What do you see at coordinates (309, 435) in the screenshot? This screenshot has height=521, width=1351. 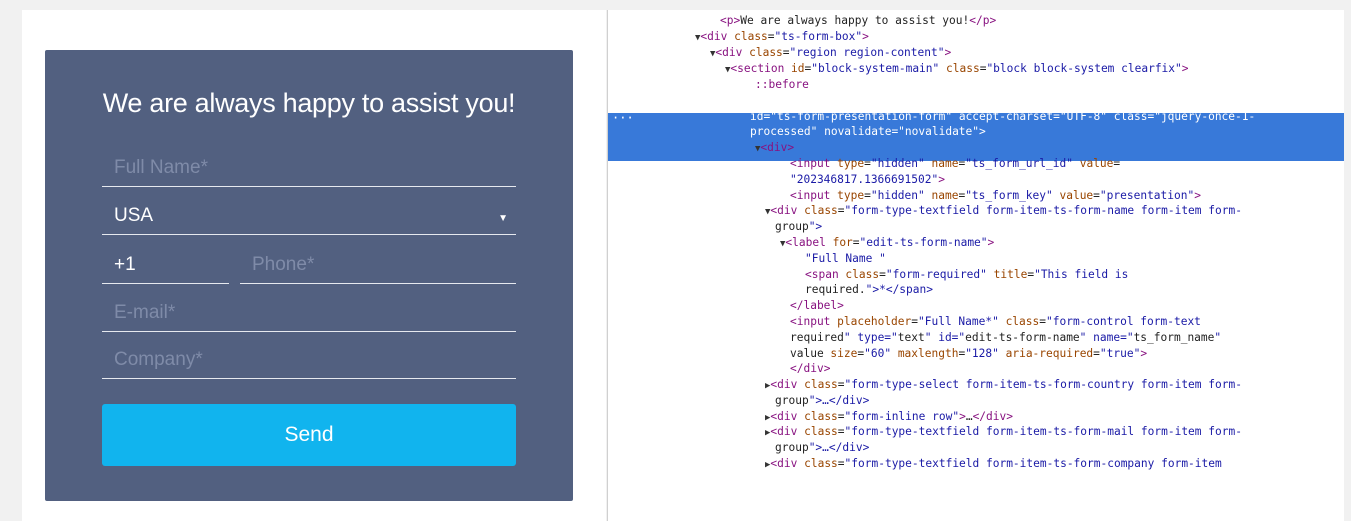 I see `send-button: Send` at bounding box center [309, 435].